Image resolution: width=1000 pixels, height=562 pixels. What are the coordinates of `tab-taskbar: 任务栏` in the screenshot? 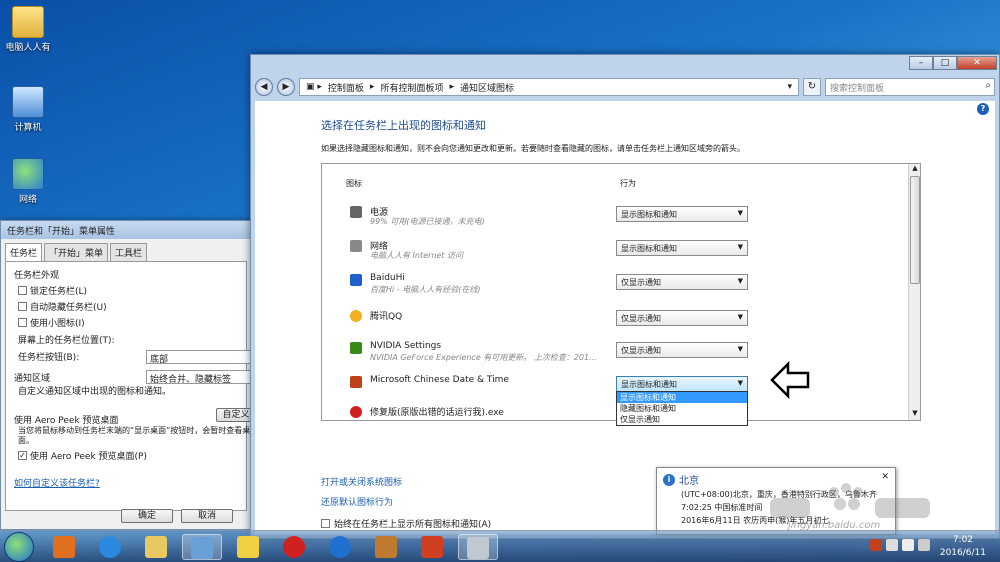 It's located at (24, 252).